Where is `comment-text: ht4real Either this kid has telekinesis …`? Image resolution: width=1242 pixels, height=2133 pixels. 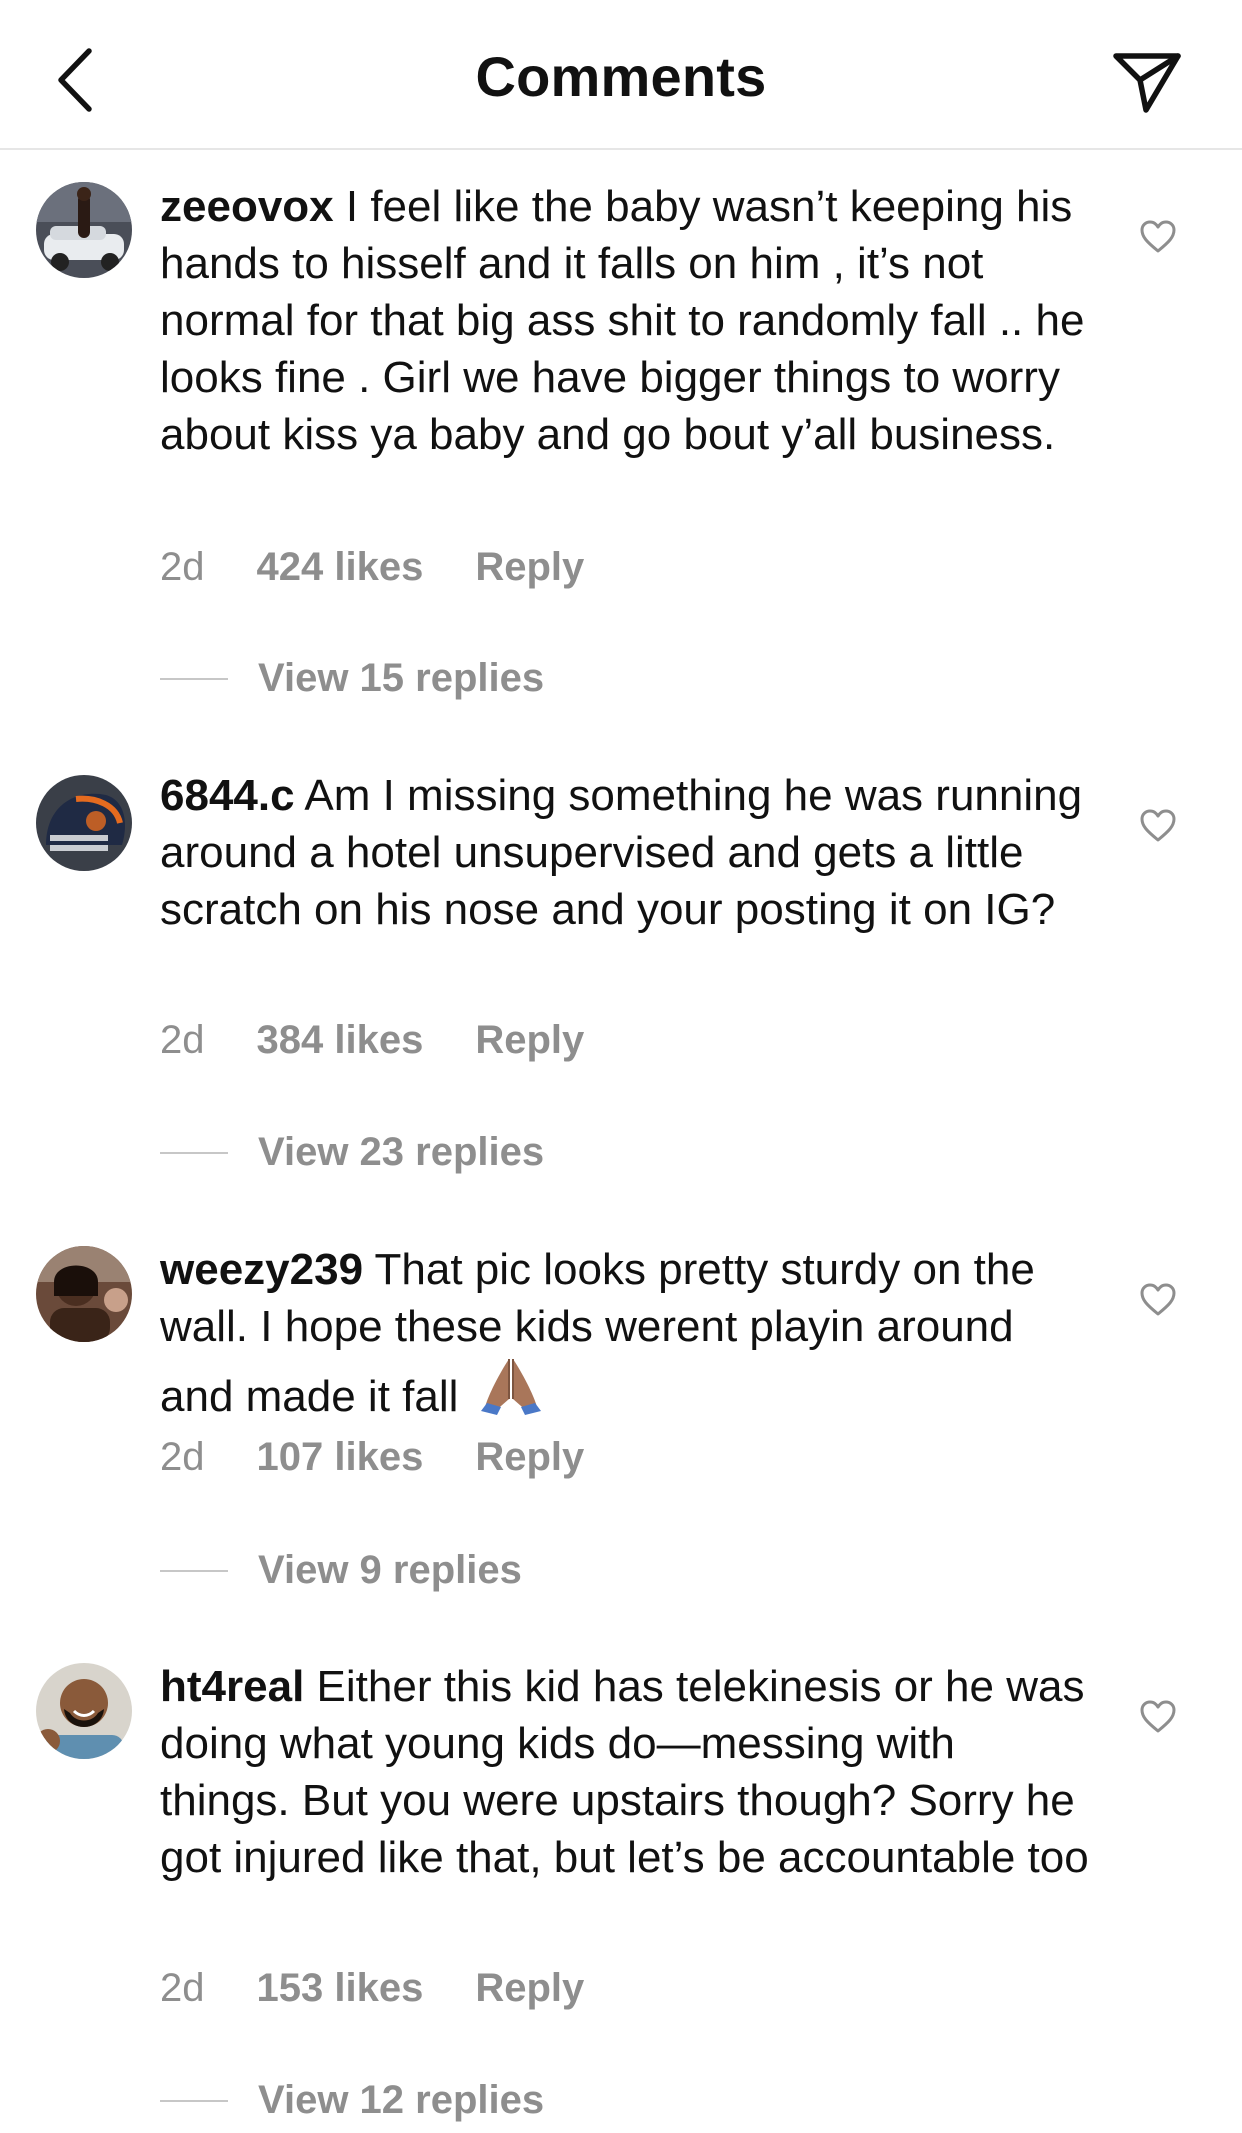 comment-text: ht4real Either this kid has telekinesis … is located at coordinates (627, 1772).